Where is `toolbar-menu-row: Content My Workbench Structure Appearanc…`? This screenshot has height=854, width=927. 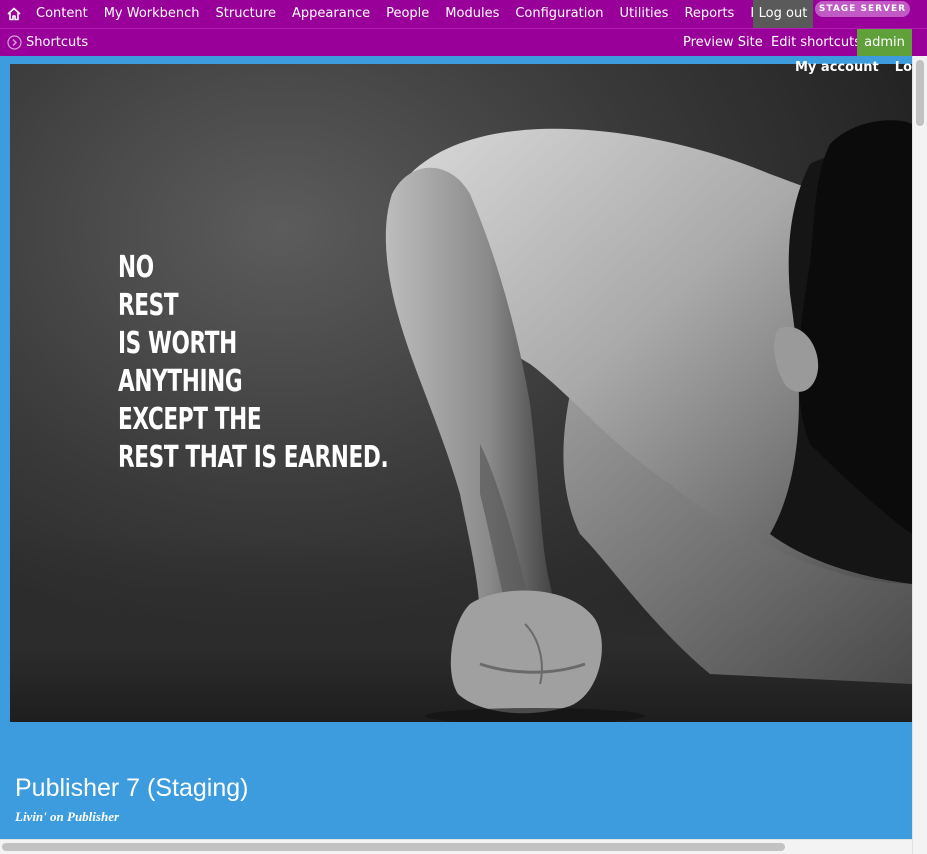 toolbar-menu-row: Content My Workbench Structure Appearanc… is located at coordinates (463, 14).